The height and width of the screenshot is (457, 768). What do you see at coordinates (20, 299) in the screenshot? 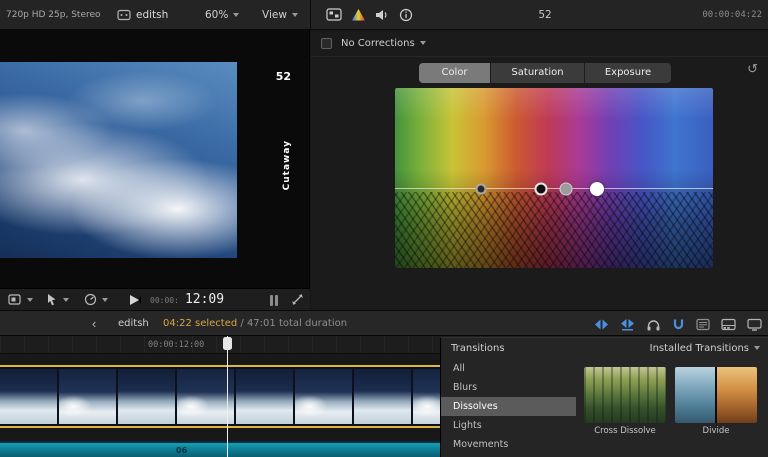
I see `viewer-options-button` at bounding box center [20, 299].